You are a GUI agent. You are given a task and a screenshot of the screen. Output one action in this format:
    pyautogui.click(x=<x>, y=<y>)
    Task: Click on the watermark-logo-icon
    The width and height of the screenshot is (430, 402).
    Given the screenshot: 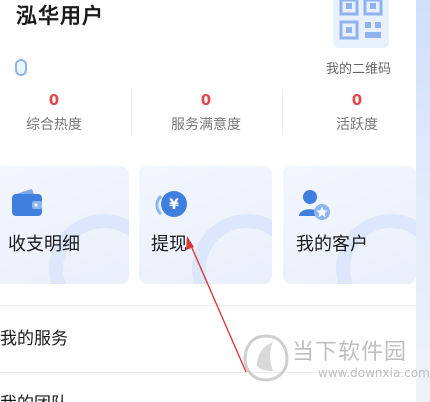 What is the action you would take?
    pyautogui.click(x=266, y=358)
    